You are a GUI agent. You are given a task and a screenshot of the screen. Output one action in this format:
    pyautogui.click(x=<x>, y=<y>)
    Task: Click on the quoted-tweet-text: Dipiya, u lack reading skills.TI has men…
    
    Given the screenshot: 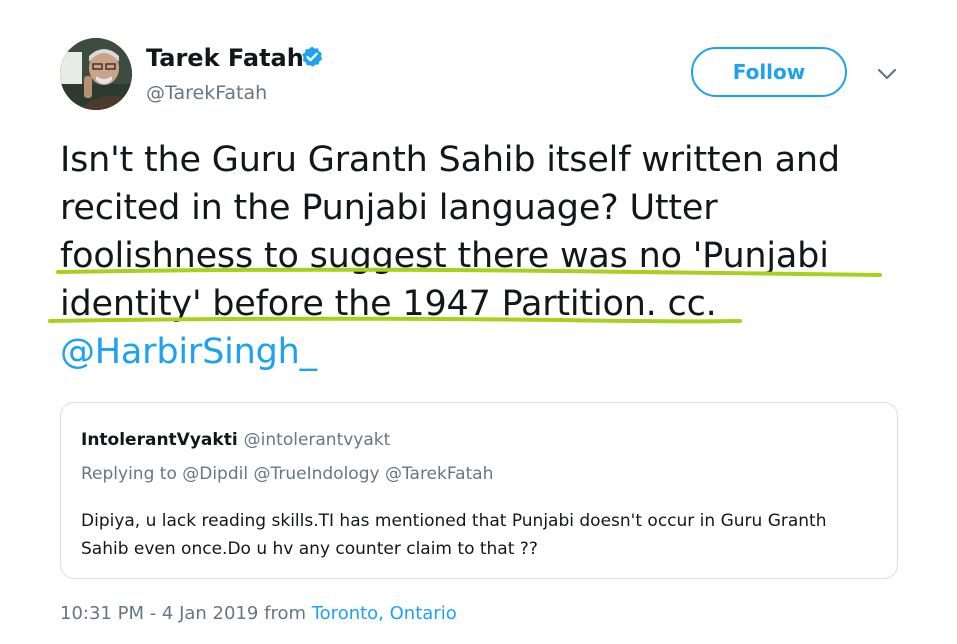 What is the action you would take?
    pyautogui.click(x=454, y=535)
    